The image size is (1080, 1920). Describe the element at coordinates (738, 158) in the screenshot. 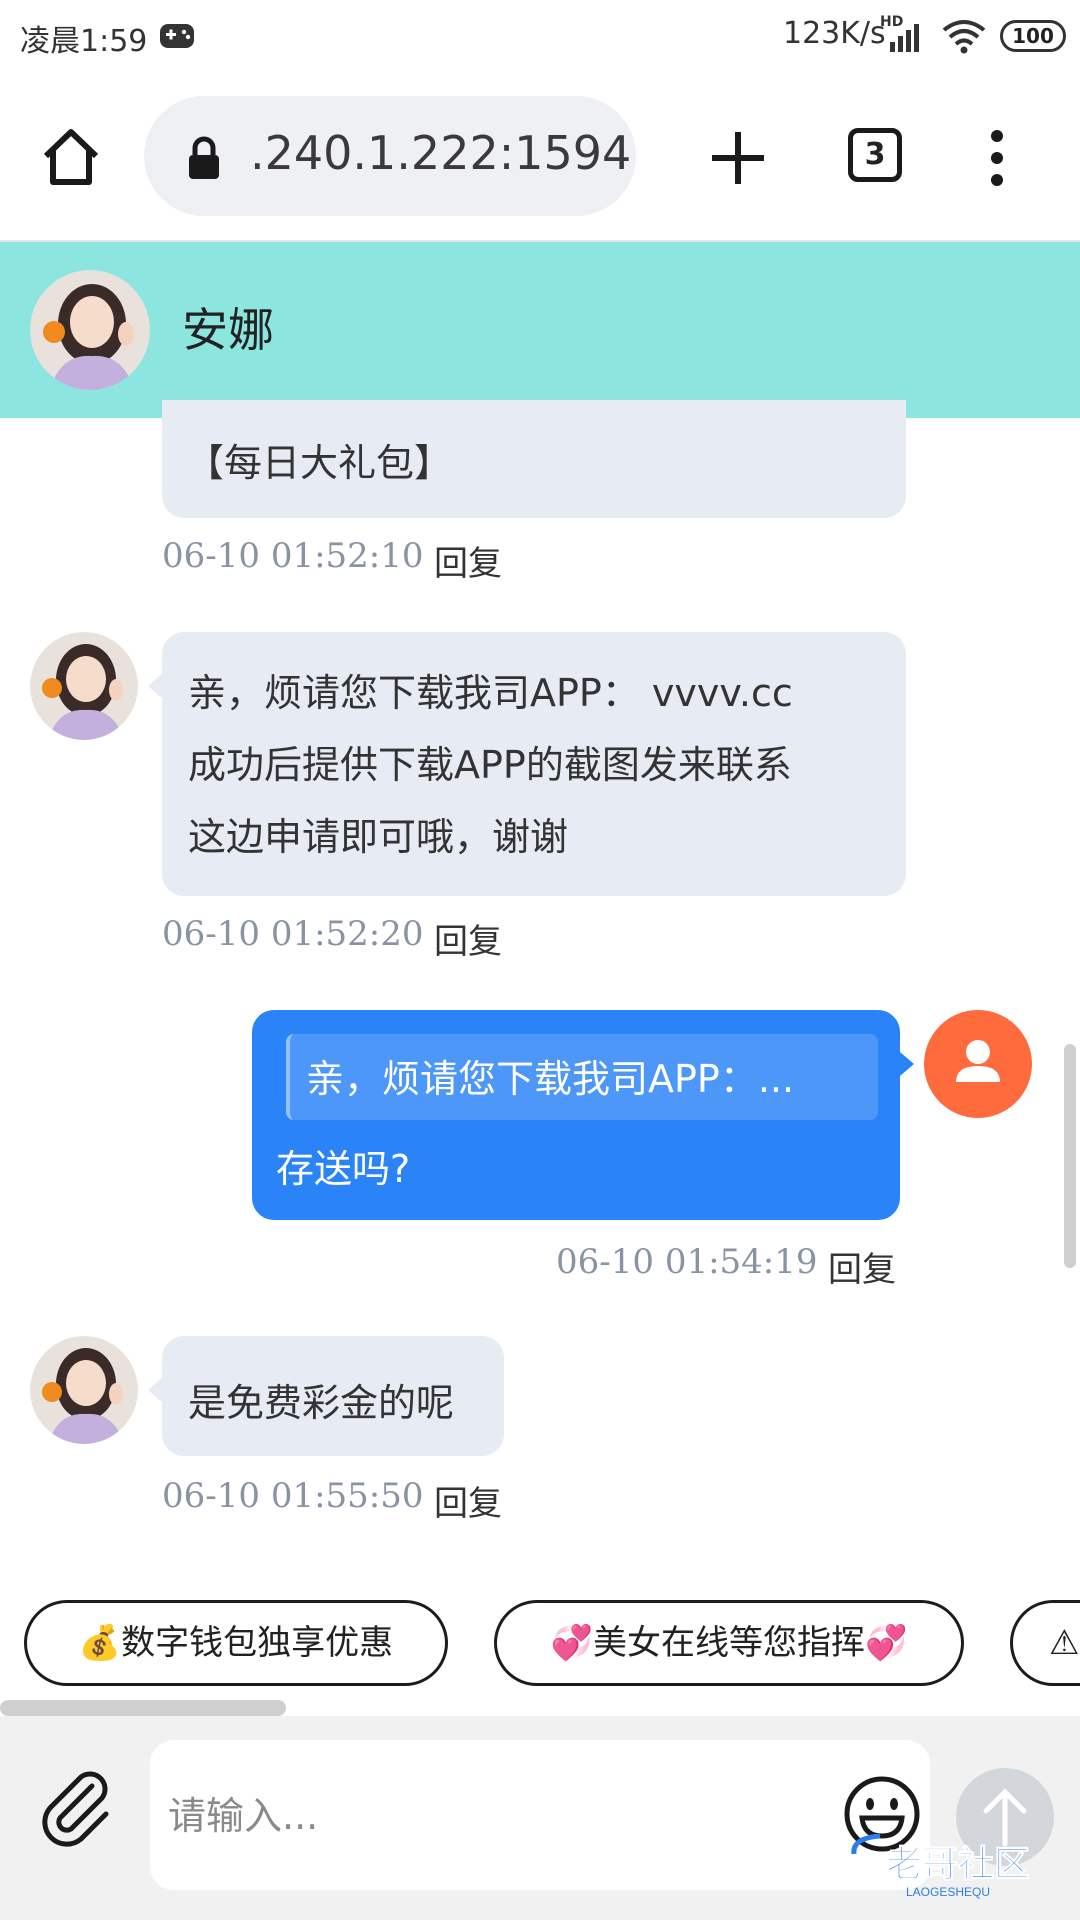

I see `plus-icon` at that location.